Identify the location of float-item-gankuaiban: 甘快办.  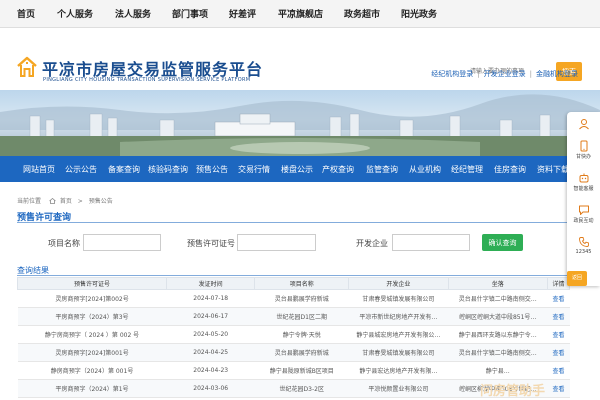
(583, 150).